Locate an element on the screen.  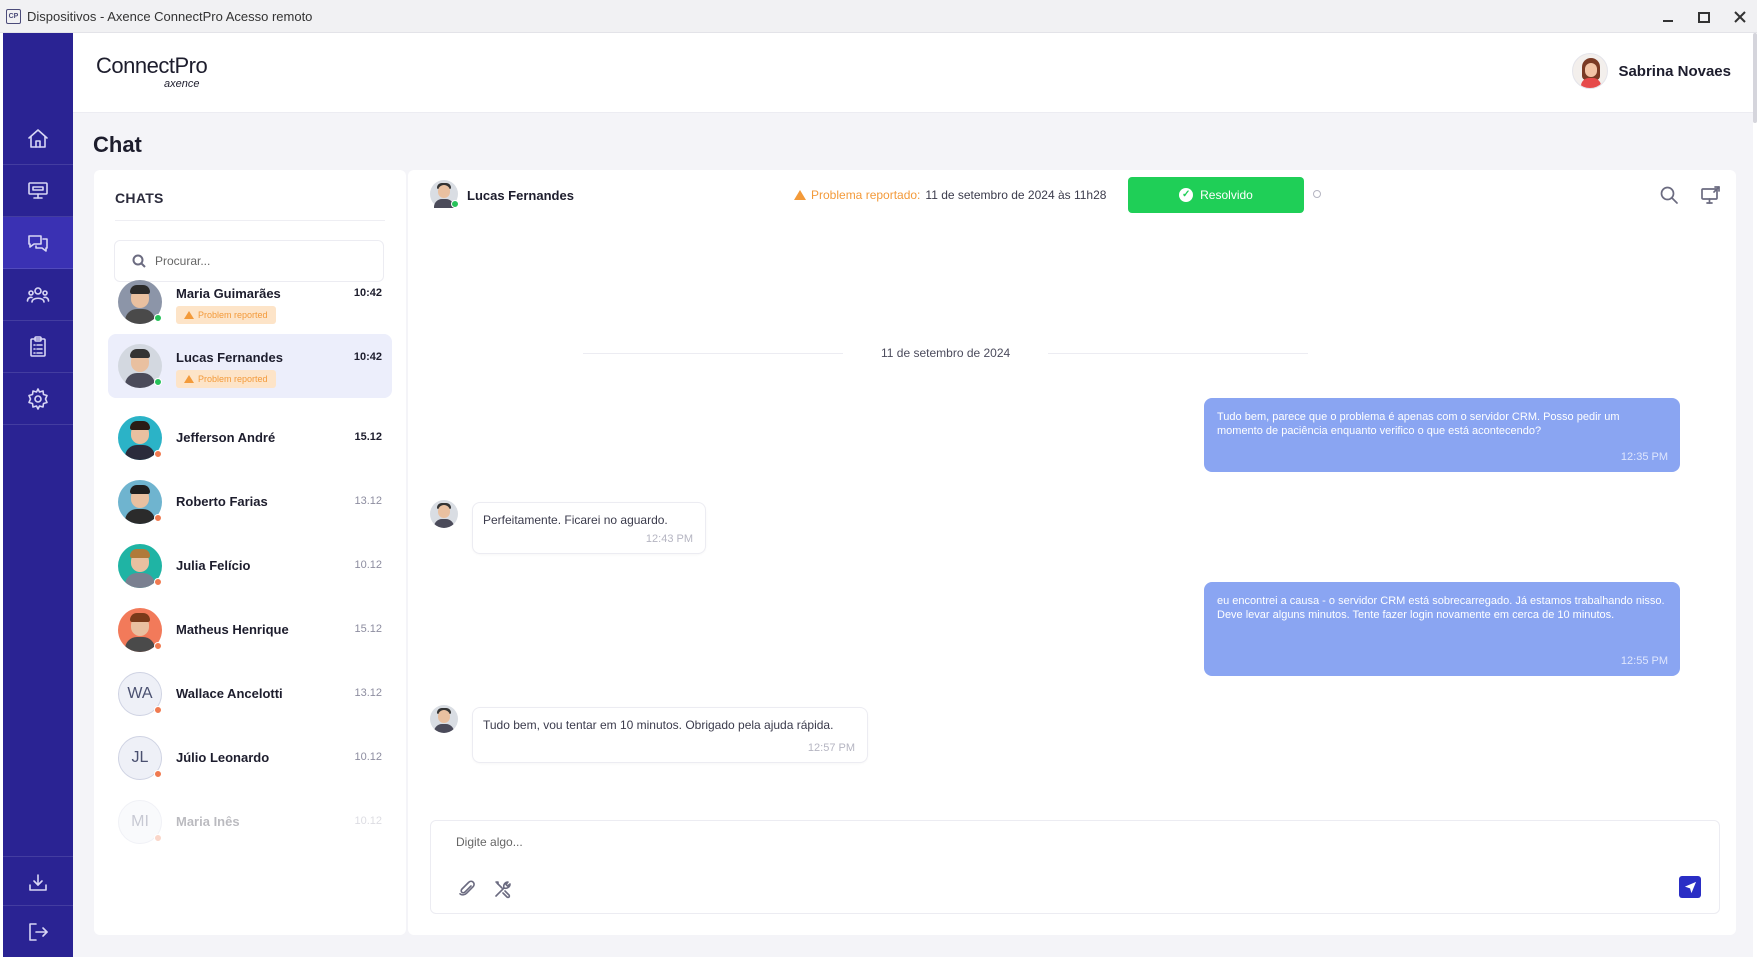
close-icon is located at coordinates (1740, 17).